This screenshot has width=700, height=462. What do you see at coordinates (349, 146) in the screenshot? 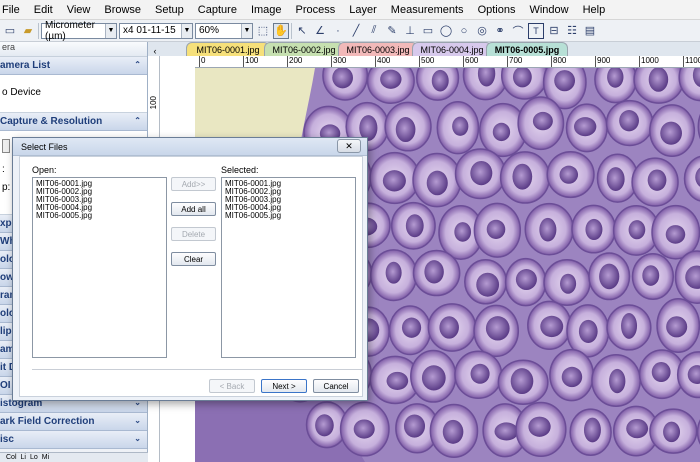
I see `close-button: ✕` at bounding box center [349, 146].